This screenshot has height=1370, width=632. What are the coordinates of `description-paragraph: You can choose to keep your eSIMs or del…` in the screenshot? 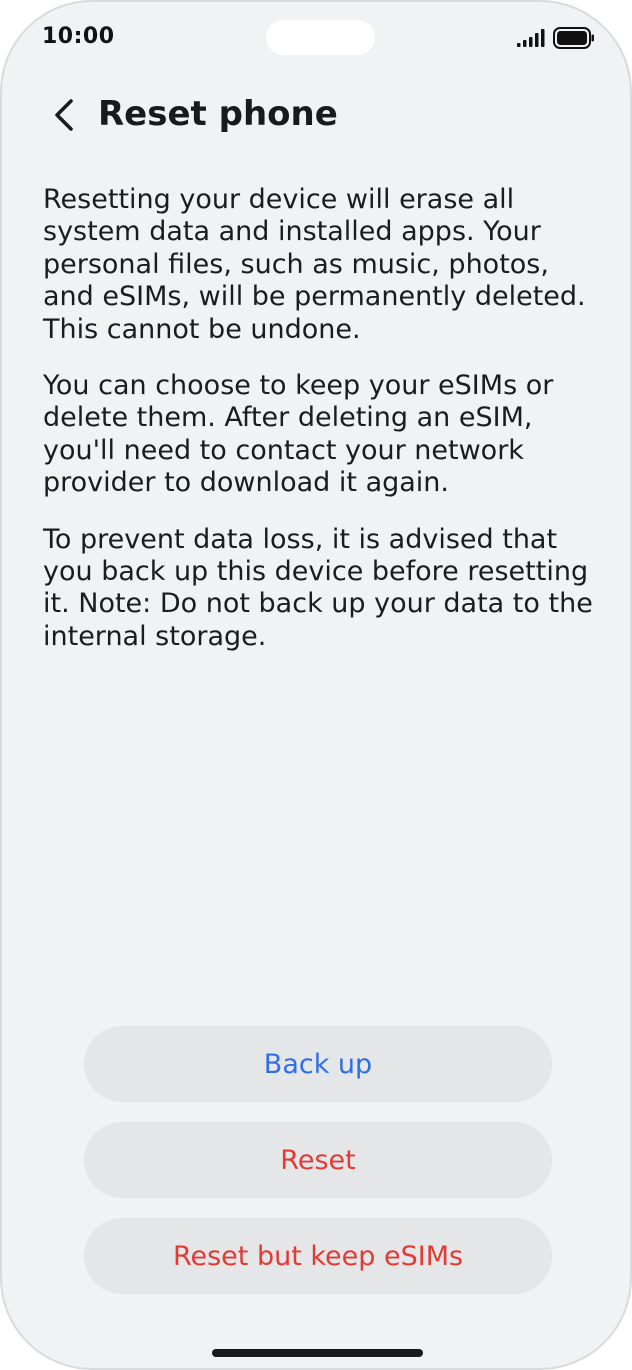 It's located at (298, 434).